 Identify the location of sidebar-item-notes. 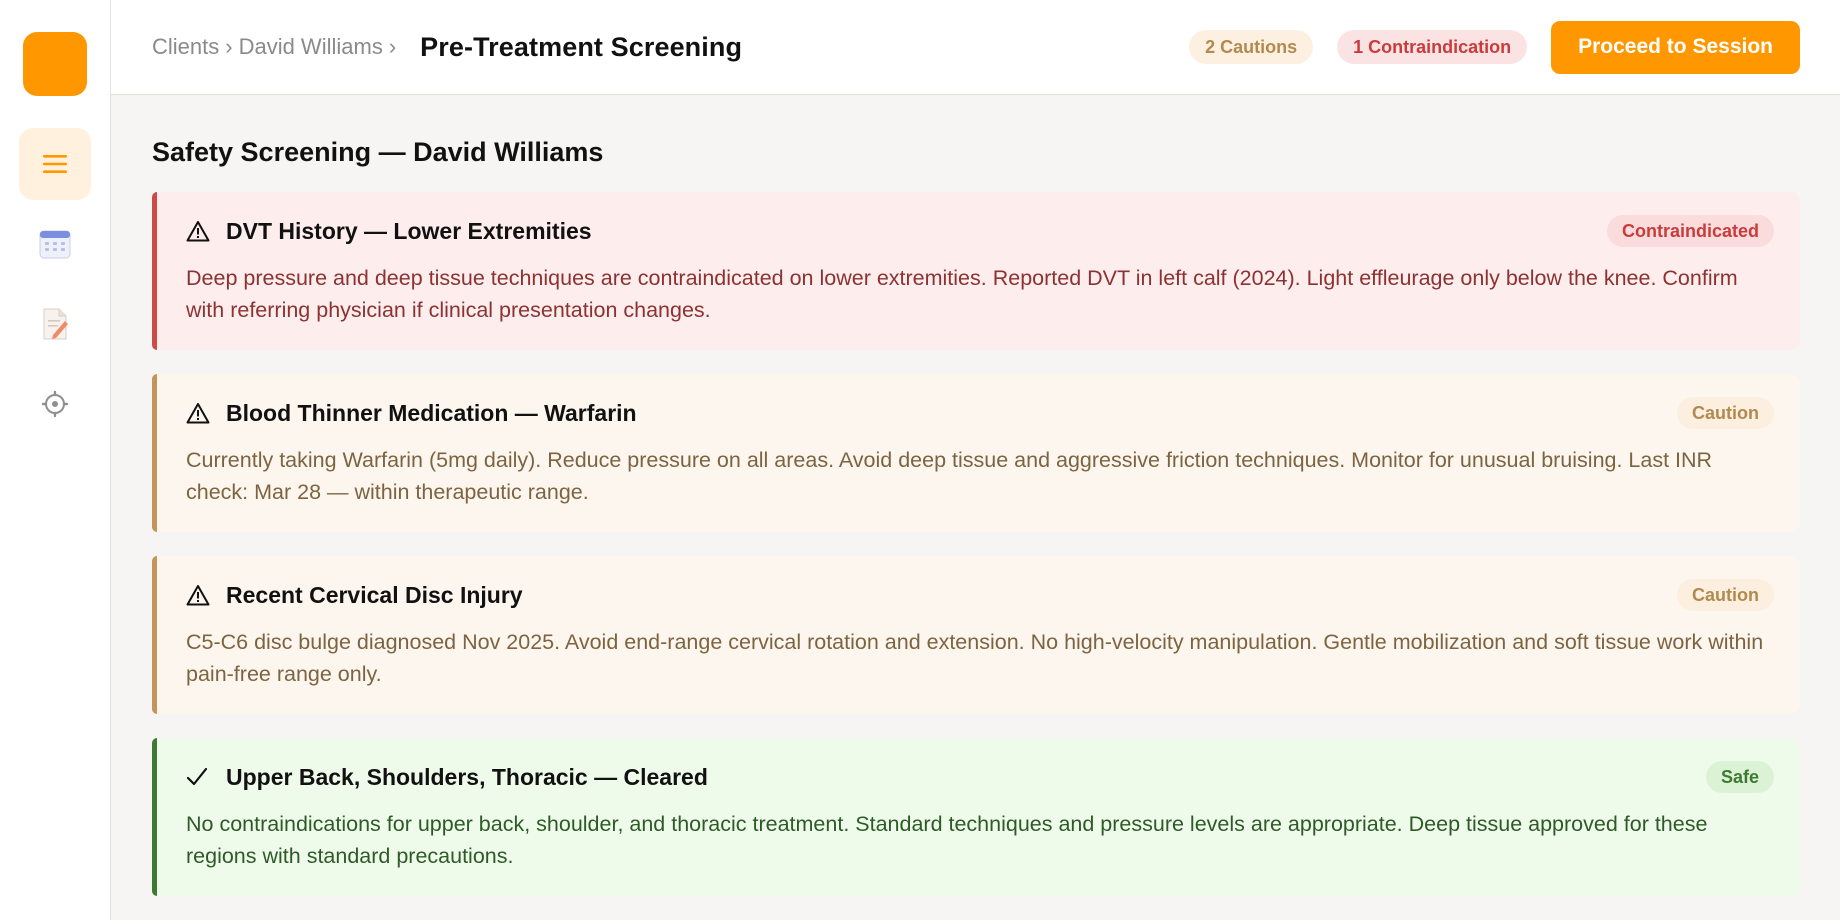
(55, 324).